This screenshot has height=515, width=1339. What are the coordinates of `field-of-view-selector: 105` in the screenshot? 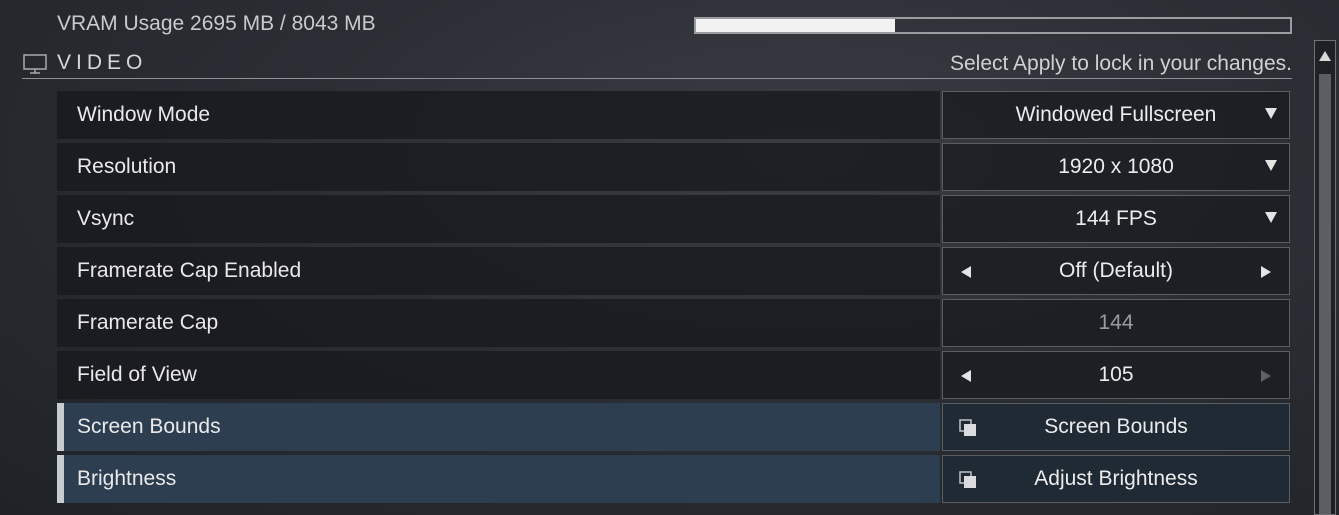 It's located at (1116, 375).